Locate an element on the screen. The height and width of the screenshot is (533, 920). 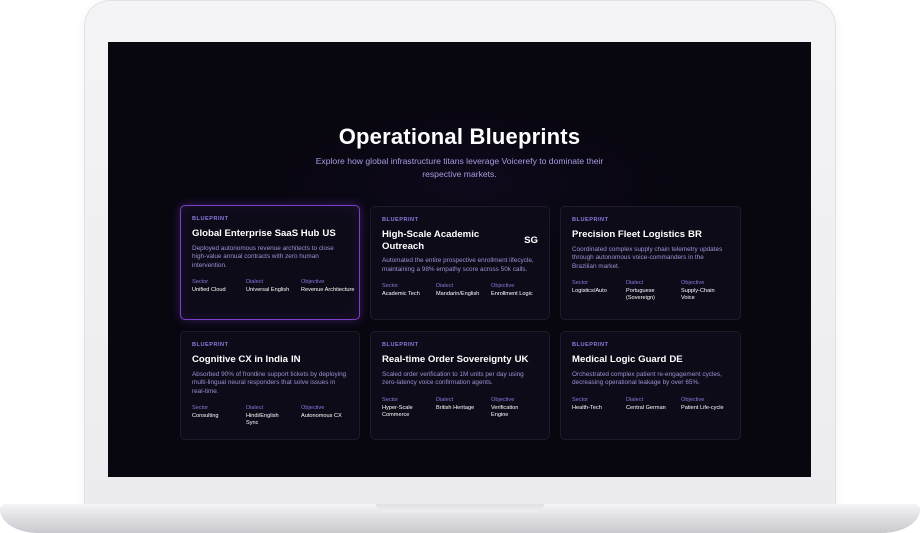
dialect-value: Portuguese (Sovereign) is located at coordinates (640, 295).